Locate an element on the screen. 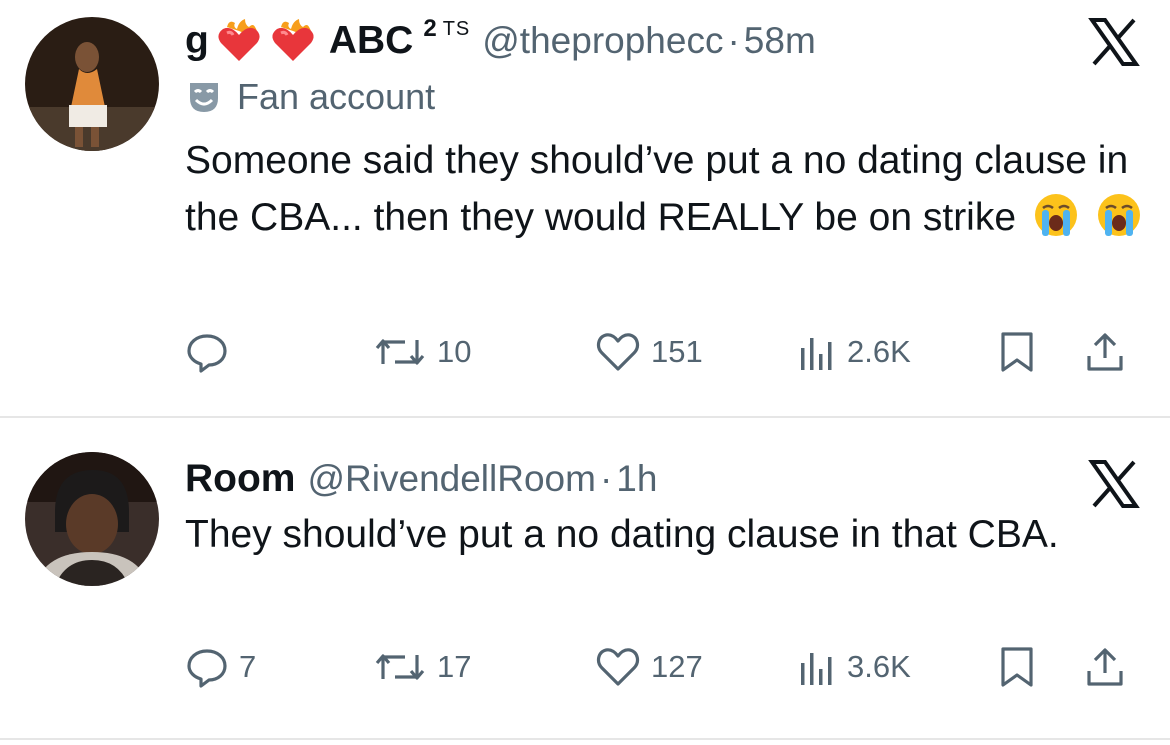 This screenshot has height=745, width=1170. like-button: 127 is located at coordinates (649, 667).